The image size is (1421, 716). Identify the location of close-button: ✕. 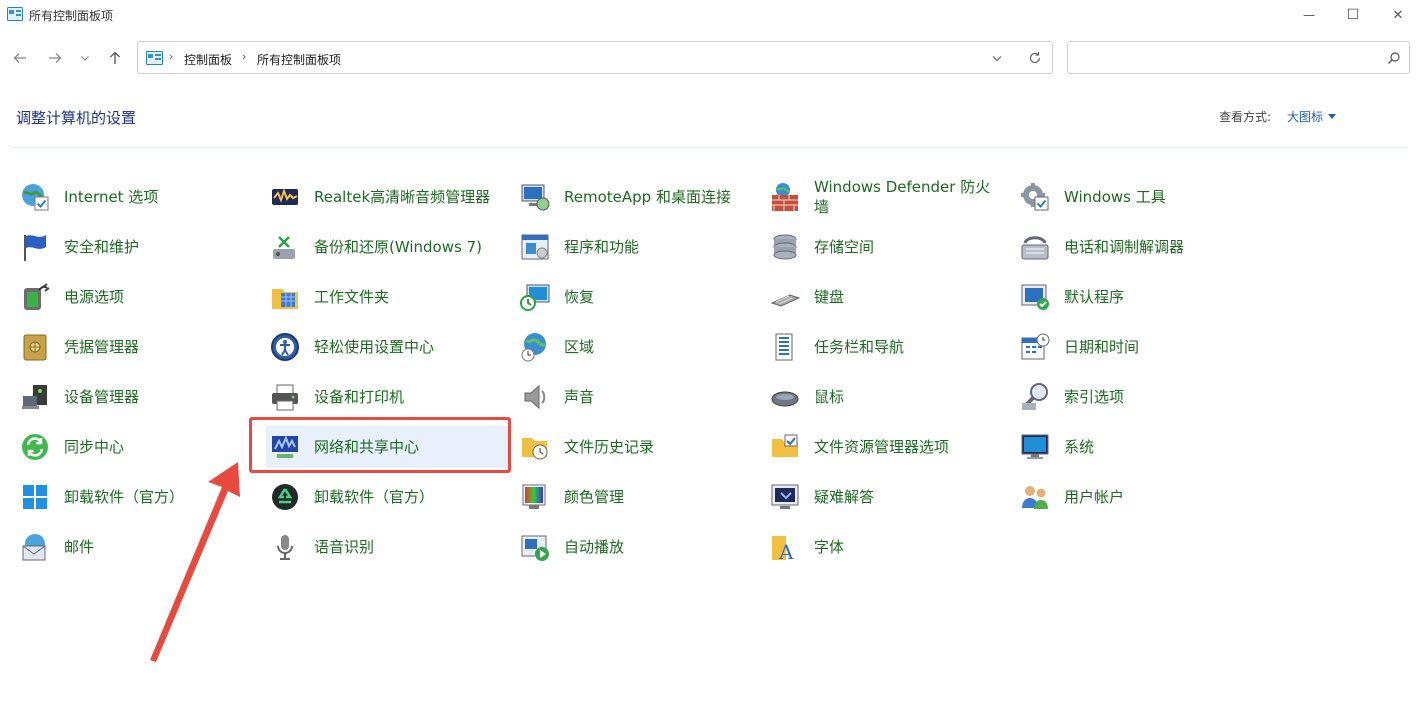
(1398, 15).